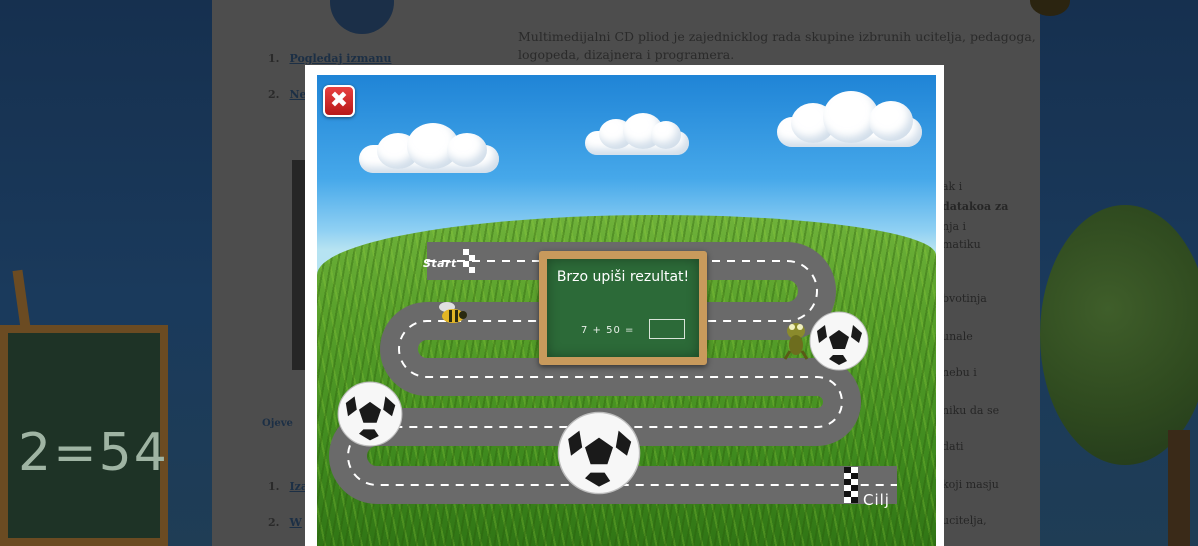 This screenshot has height=546, width=1198. Describe the element at coordinates (299, 265) in the screenshot. I see `page-image-edge` at that location.